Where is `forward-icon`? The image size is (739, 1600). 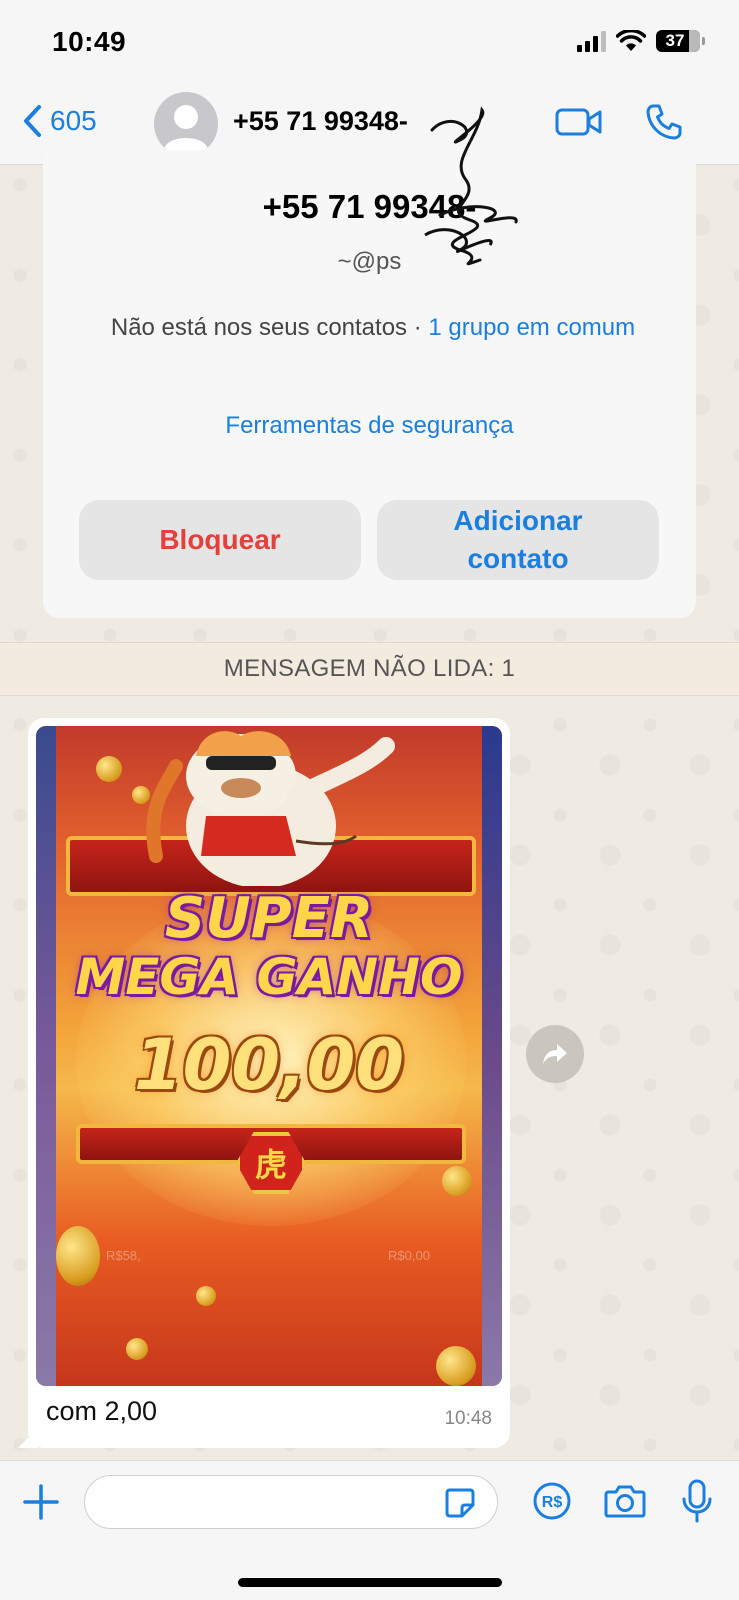 forward-icon is located at coordinates (555, 1054).